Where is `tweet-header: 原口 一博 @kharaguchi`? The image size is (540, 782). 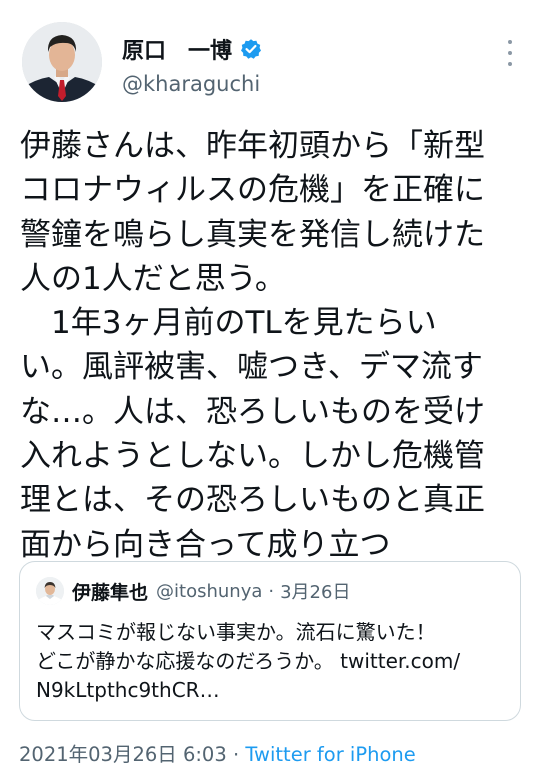
tweet-header: 原口 一博 @kharaguchi is located at coordinates (275, 62).